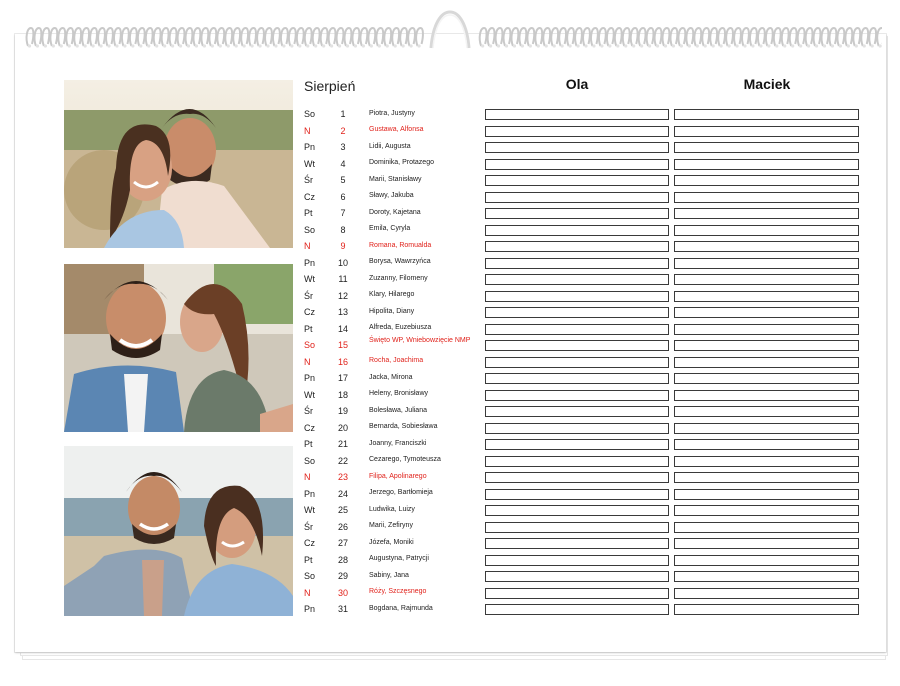 The height and width of the screenshot is (686, 900). I want to click on name-day-label: Marii, Stanisławy, so click(395, 179).